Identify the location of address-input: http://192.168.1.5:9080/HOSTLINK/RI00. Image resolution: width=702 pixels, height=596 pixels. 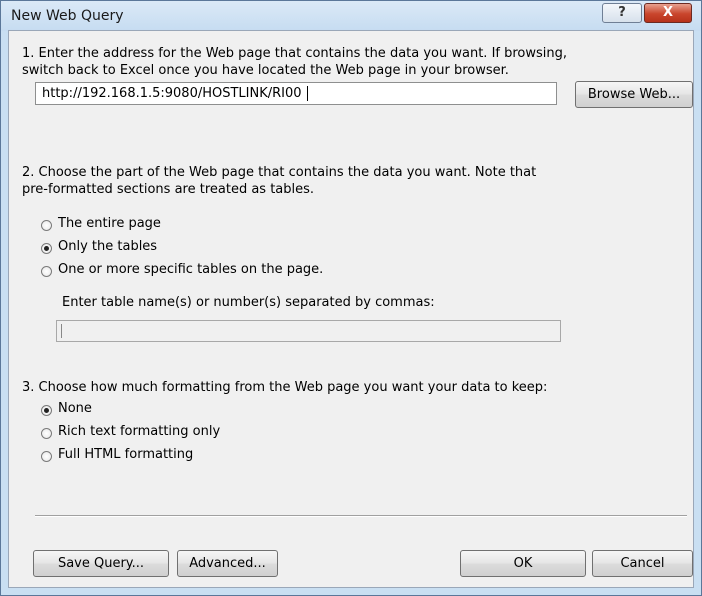
(296, 93).